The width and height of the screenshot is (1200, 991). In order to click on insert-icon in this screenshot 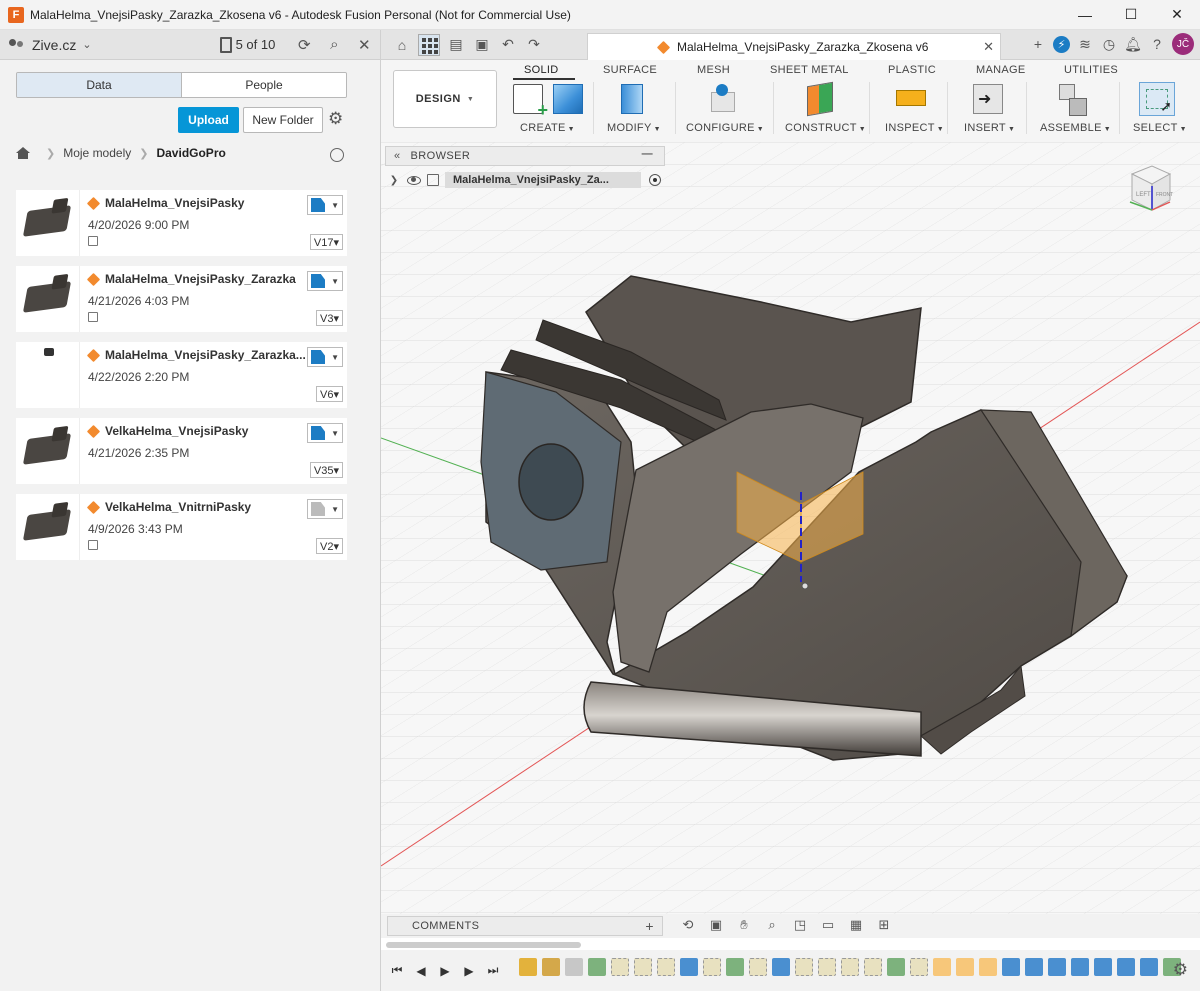, I will do `click(988, 99)`.